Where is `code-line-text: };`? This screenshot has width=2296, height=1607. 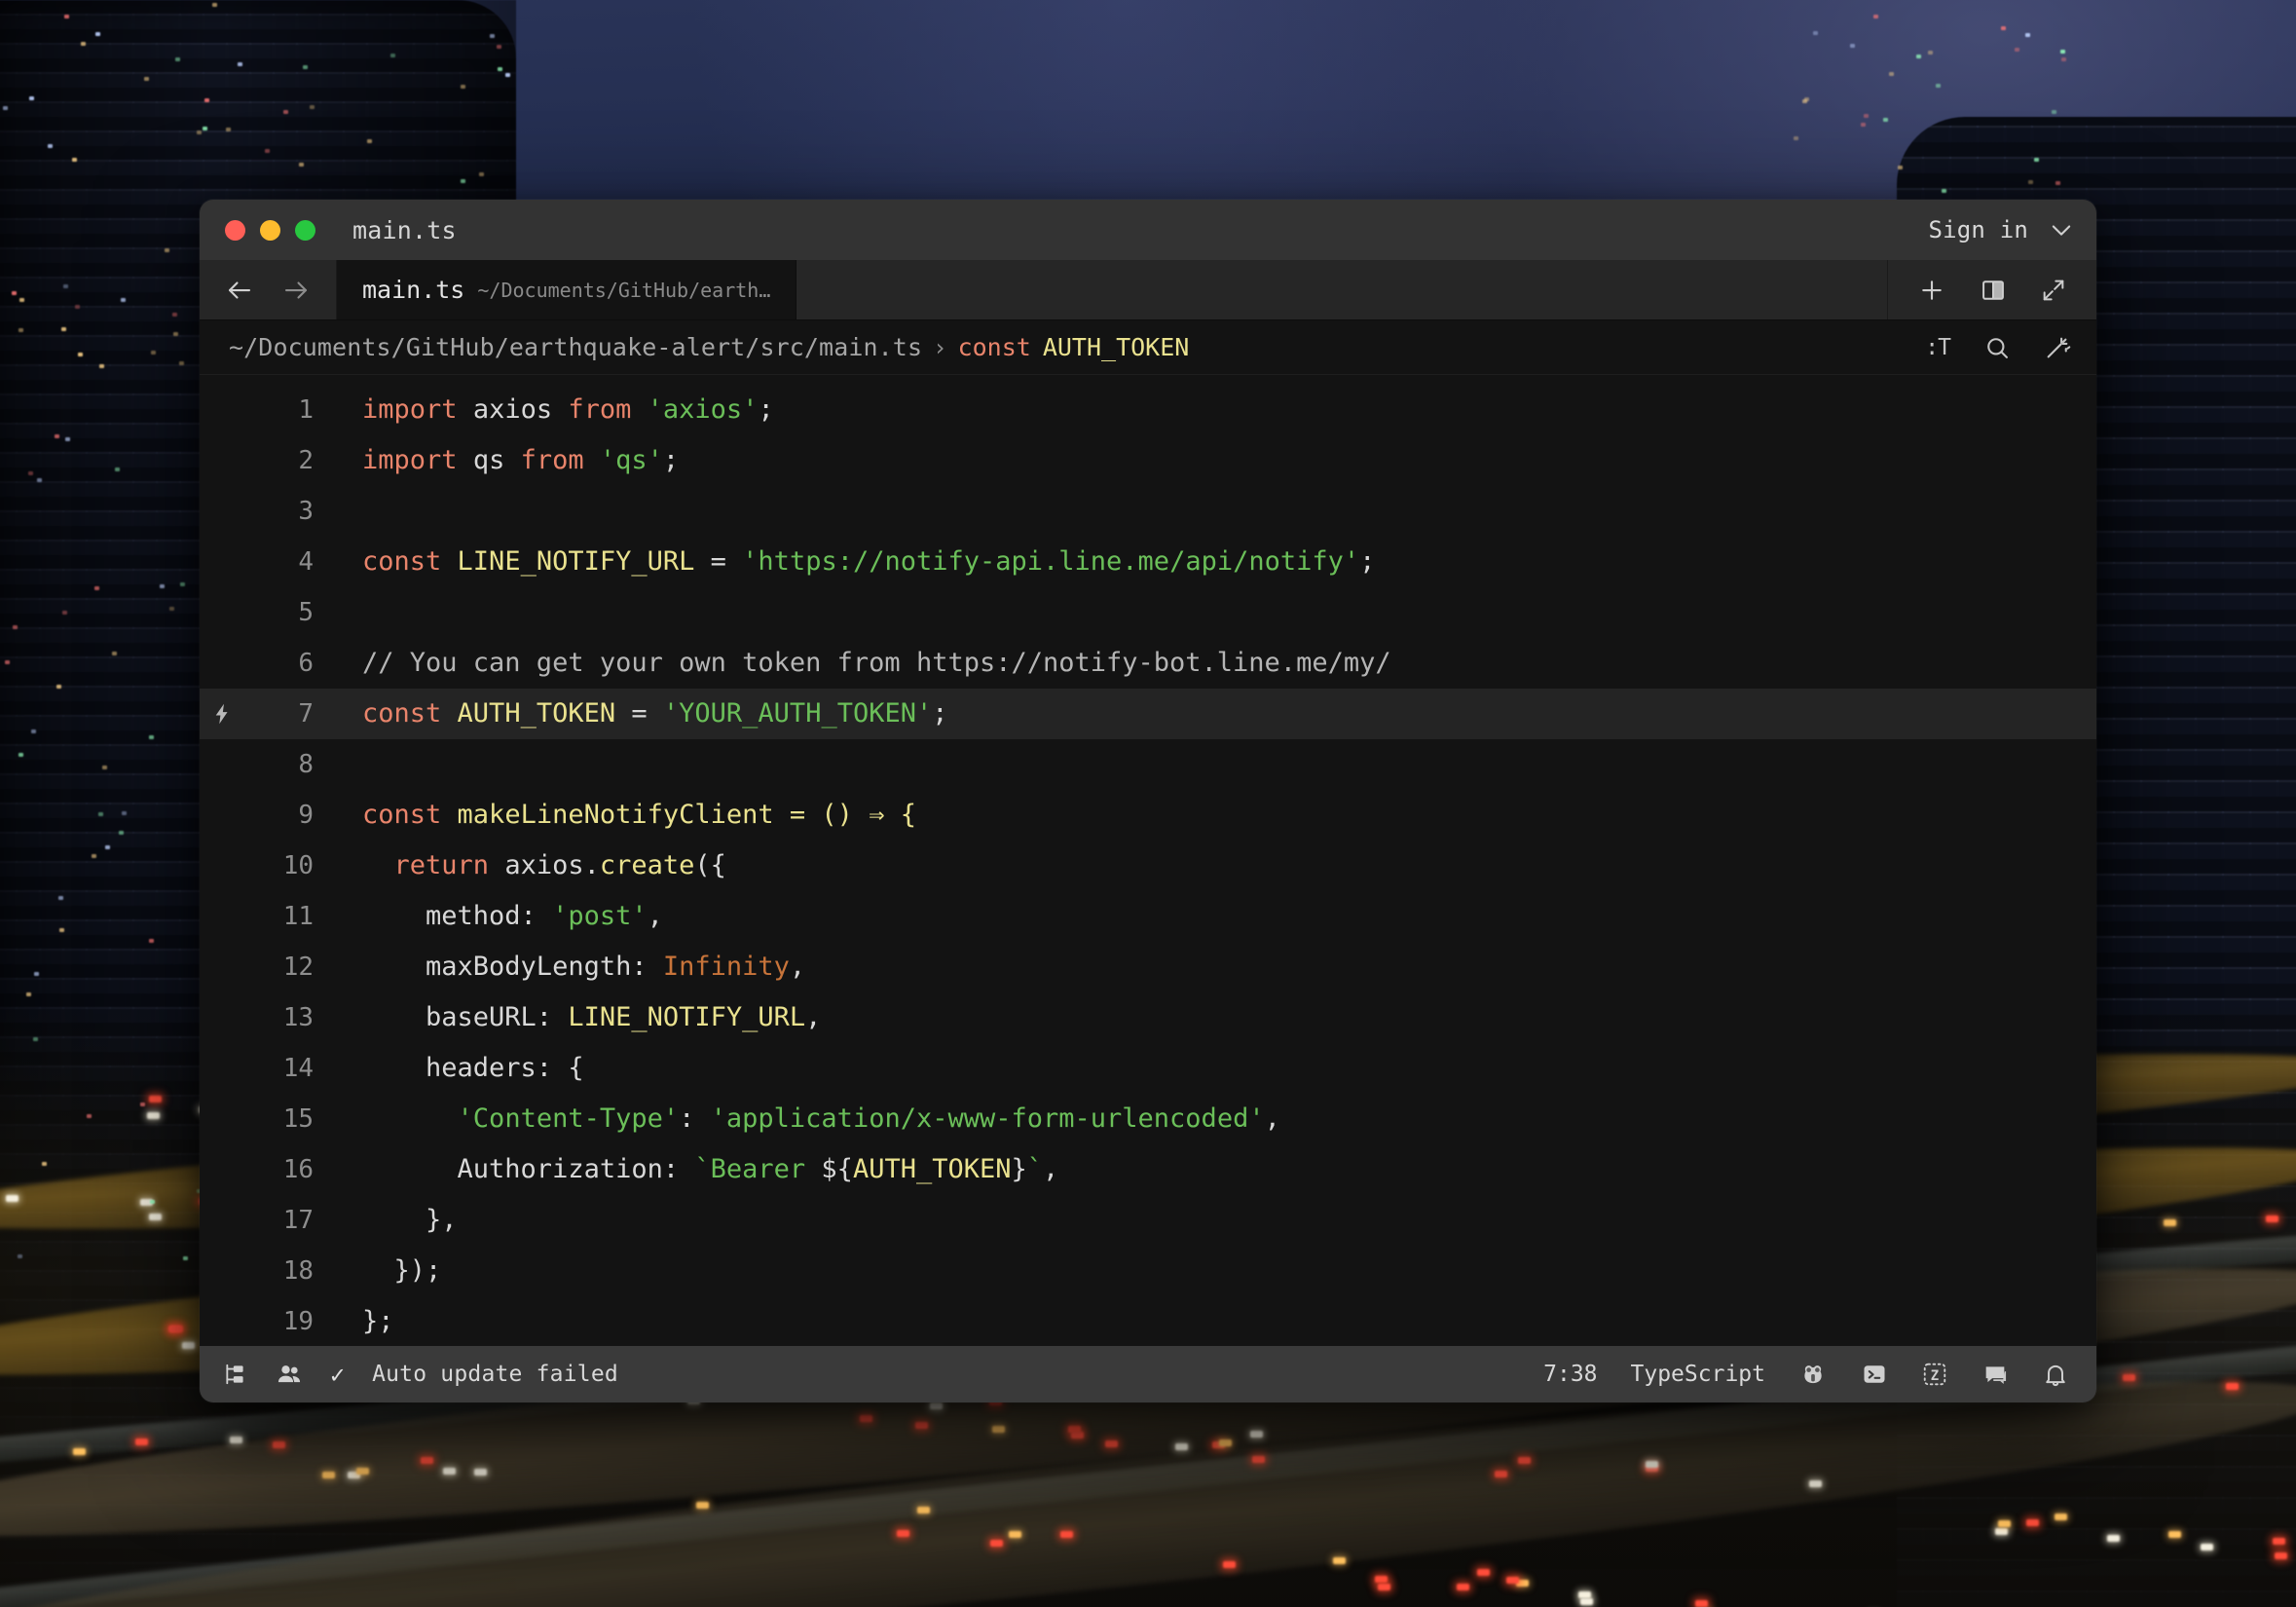
code-line-text: }; is located at coordinates (356, 1321).